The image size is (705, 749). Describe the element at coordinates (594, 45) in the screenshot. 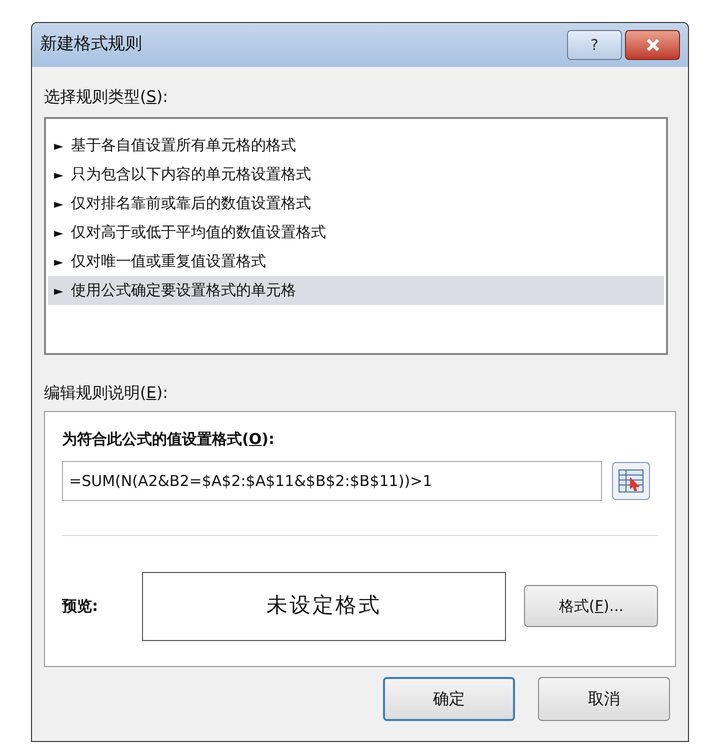

I see `help-button: ?` at that location.